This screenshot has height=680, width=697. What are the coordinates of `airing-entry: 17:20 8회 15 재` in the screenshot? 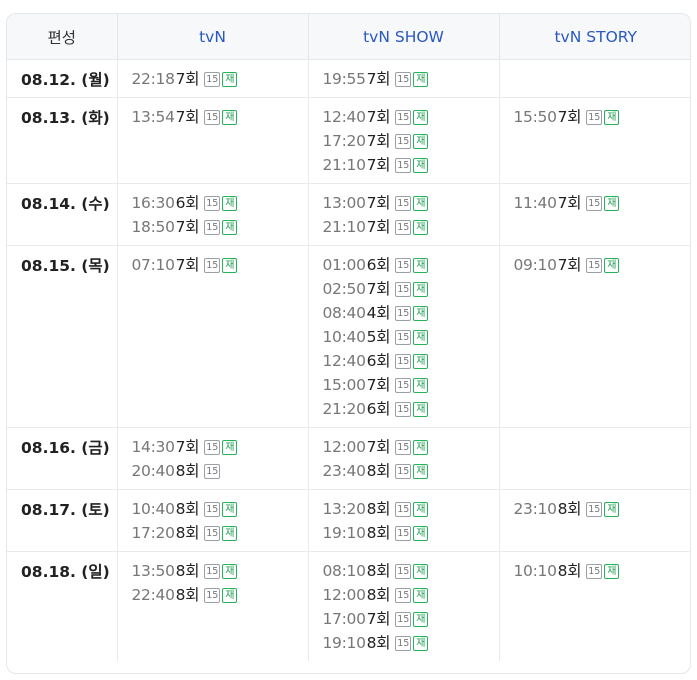 It's located at (220, 533).